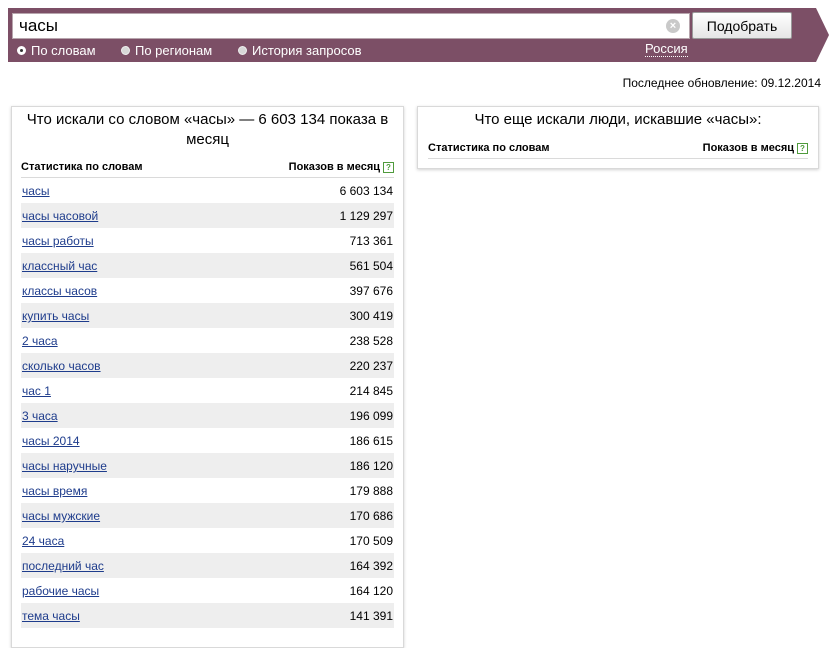 The width and height of the screenshot is (835, 648). I want to click on table-row: классы часов 397 676, so click(207, 290).